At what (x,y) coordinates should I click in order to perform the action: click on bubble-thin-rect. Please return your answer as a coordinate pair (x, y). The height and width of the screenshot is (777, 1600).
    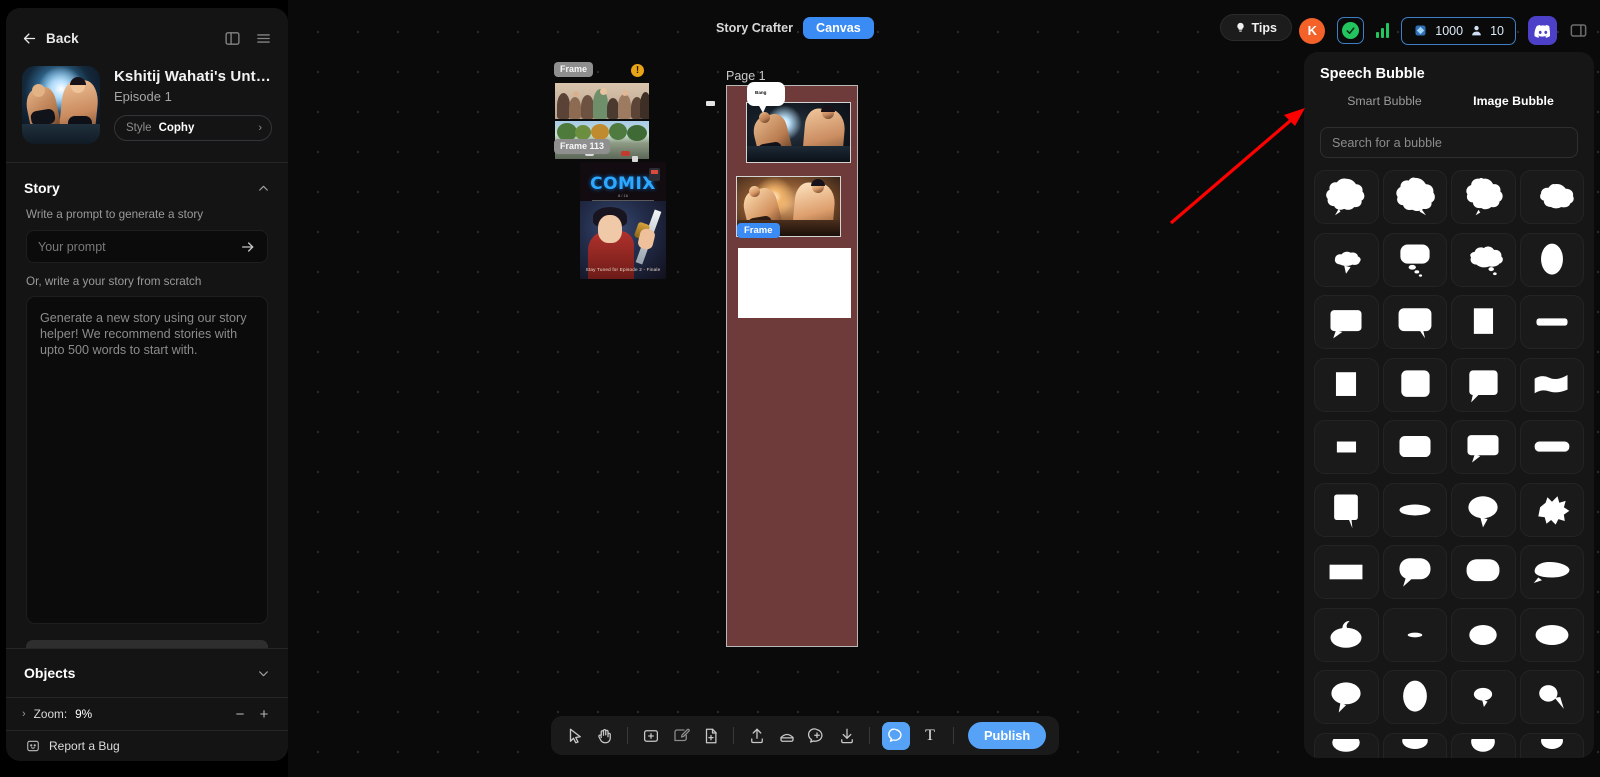
    Looking at the image, I should click on (1551, 322).